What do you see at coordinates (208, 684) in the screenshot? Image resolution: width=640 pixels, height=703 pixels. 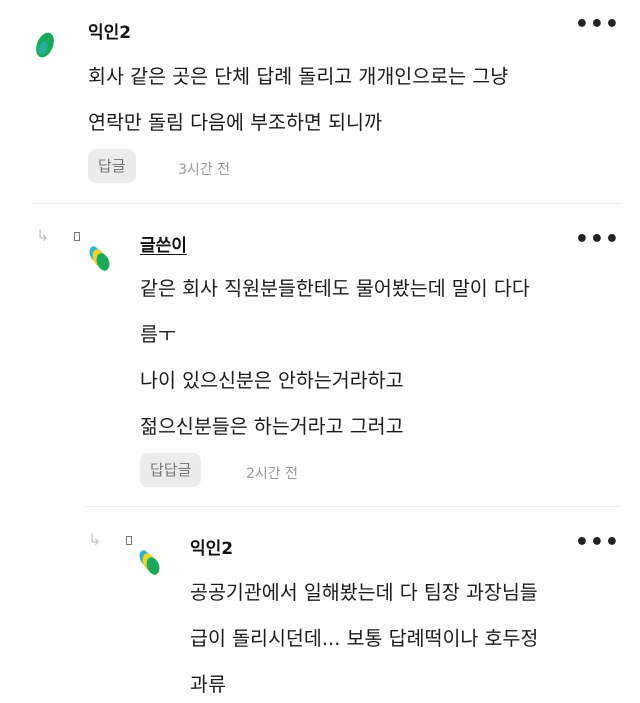 I see `comment-text-line: 과류` at bounding box center [208, 684].